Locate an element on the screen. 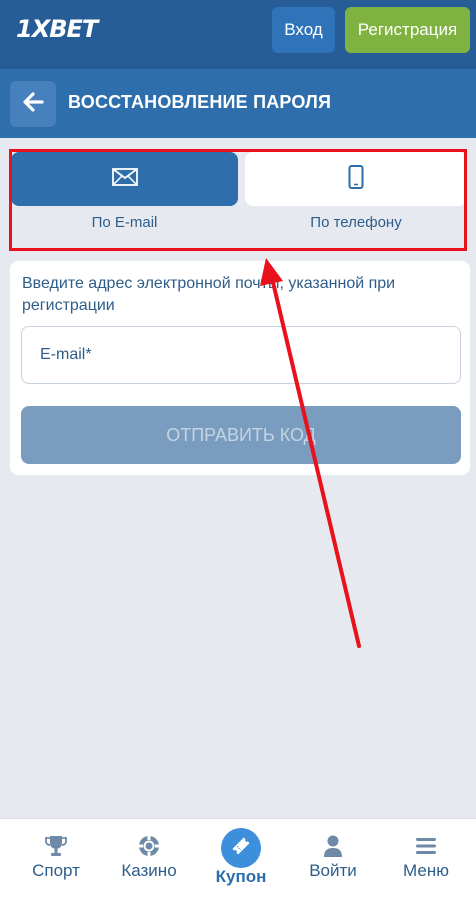 This screenshot has height=900, width=476. back-button is located at coordinates (33, 104).